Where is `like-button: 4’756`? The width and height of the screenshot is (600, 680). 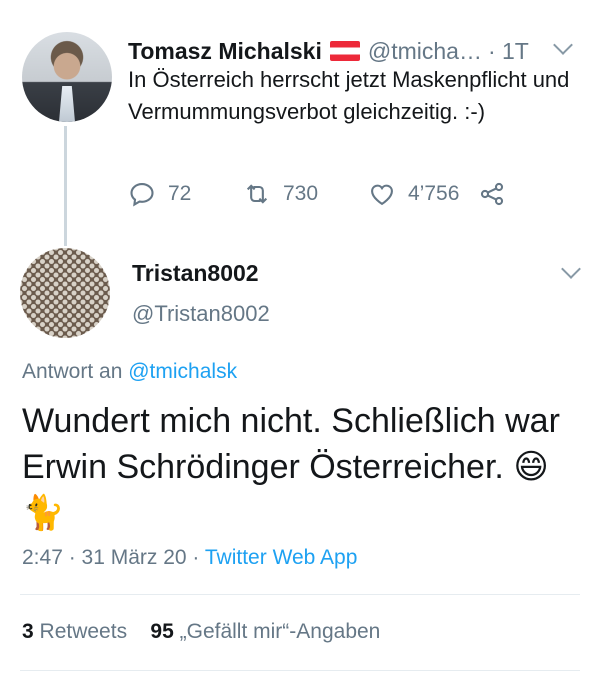 like-button: 4’756 is located at coordinates (423, 194).